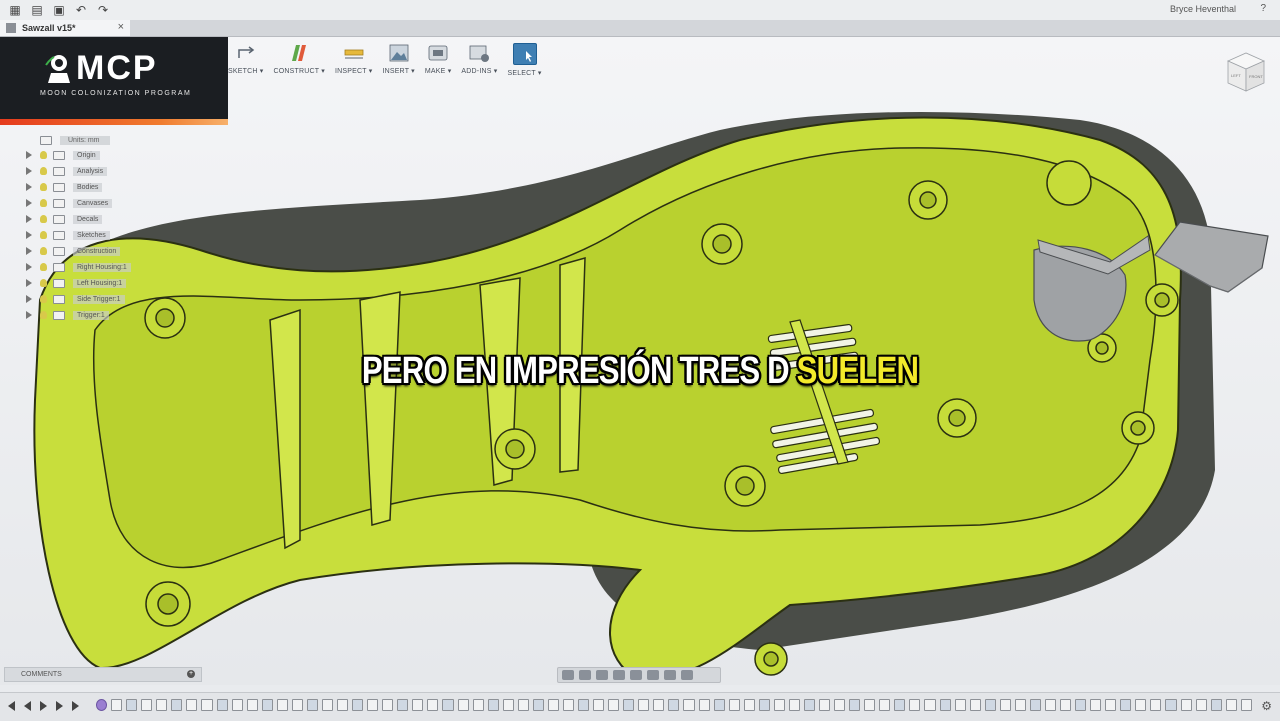 Image resolution: width=1280 pixels, height=721 pixels. What do you see at coordinates (84, 171) in the screenshot?
I see `browser-node-analysis: Analysis` at bounding box center [84, 171].